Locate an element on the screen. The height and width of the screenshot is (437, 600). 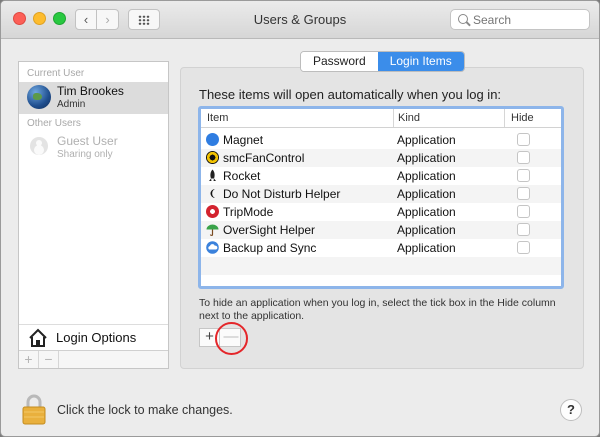
cloud-icon is located at coordinates (212, 247).